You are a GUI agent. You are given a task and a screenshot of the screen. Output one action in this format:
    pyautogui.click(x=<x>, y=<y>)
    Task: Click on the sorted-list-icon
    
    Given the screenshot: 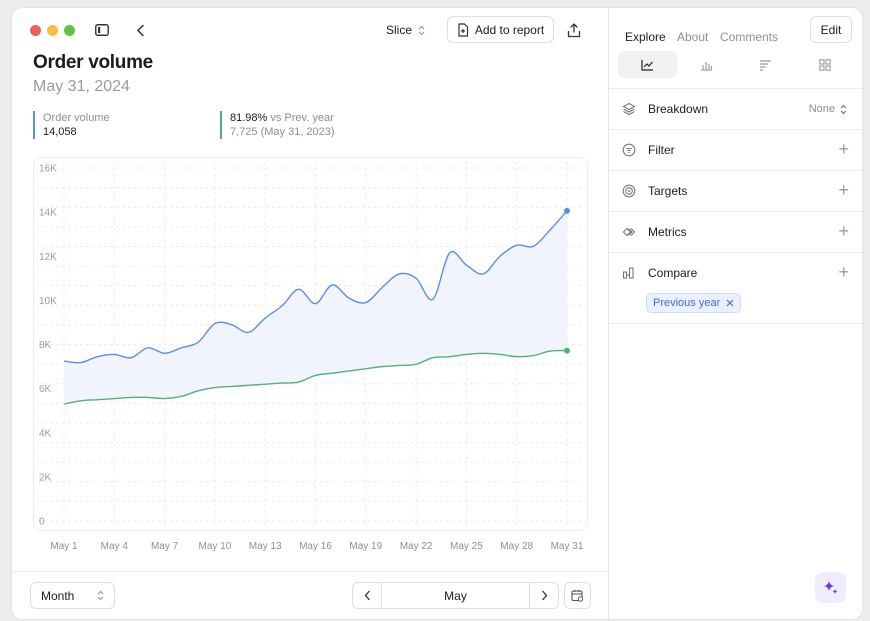 What is the action you would take?
    pyautogui.click(x=765, y=65)
    